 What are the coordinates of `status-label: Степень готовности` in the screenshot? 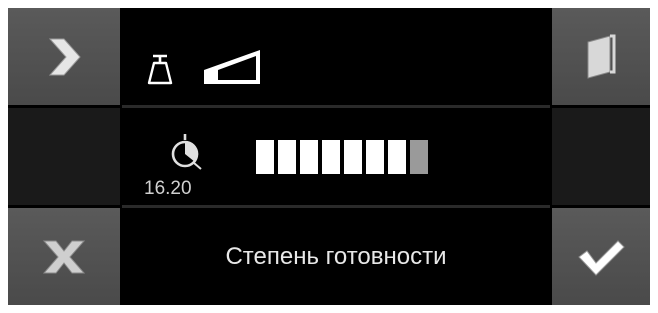 It's located at (336, 256).